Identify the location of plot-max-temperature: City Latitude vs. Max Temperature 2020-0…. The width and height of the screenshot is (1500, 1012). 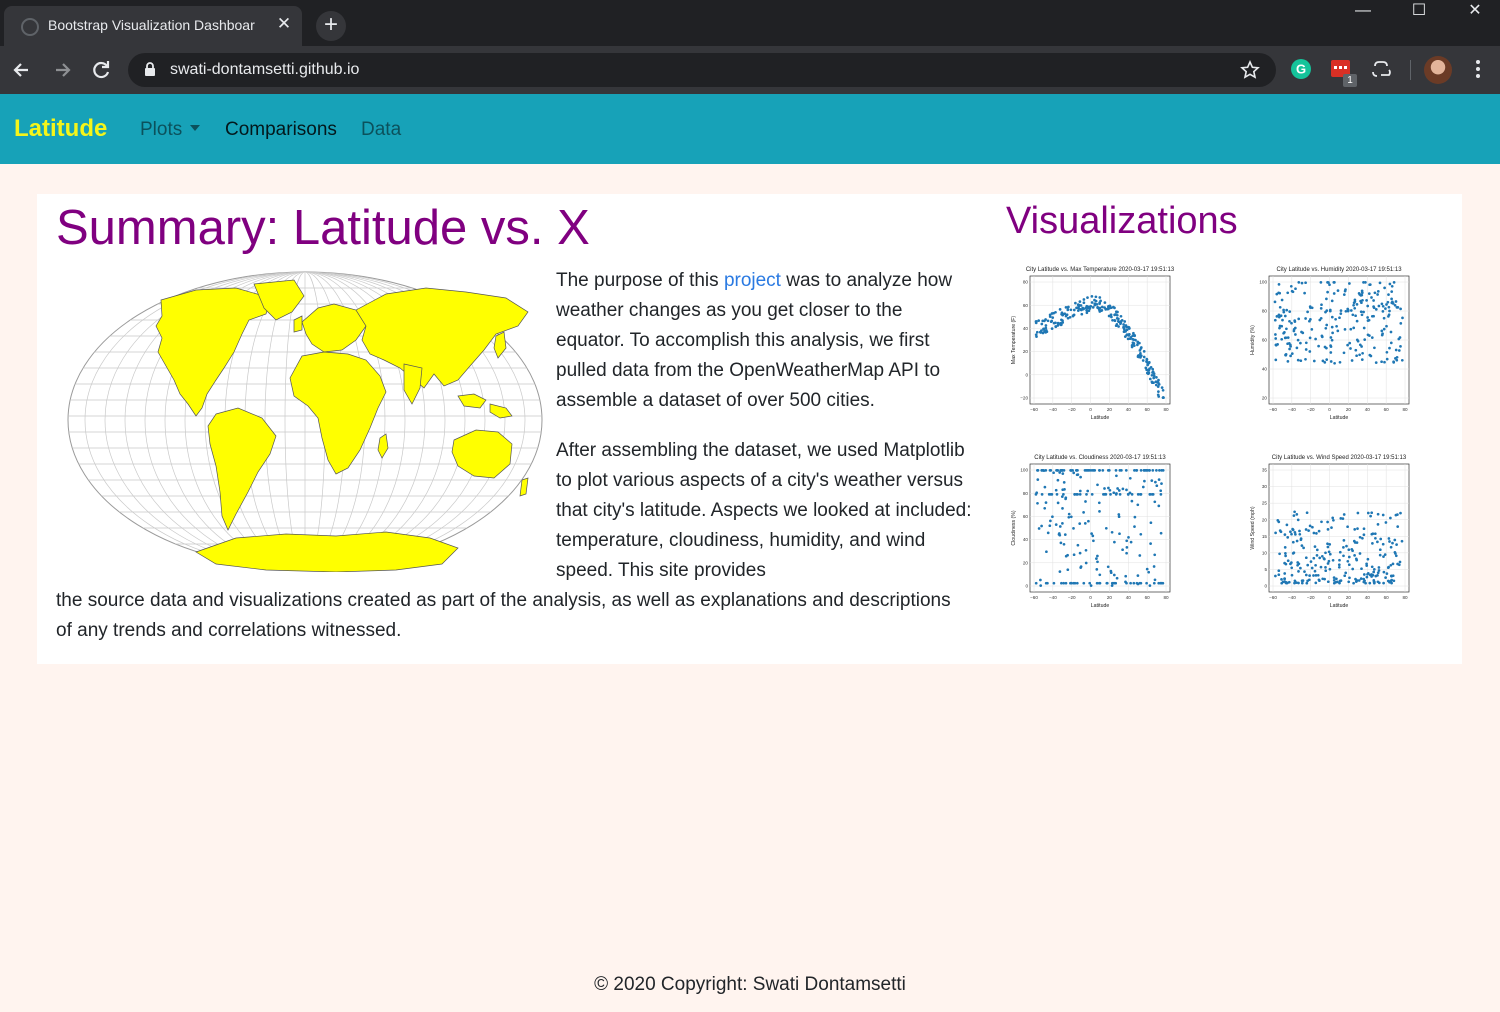
(1093, 351).